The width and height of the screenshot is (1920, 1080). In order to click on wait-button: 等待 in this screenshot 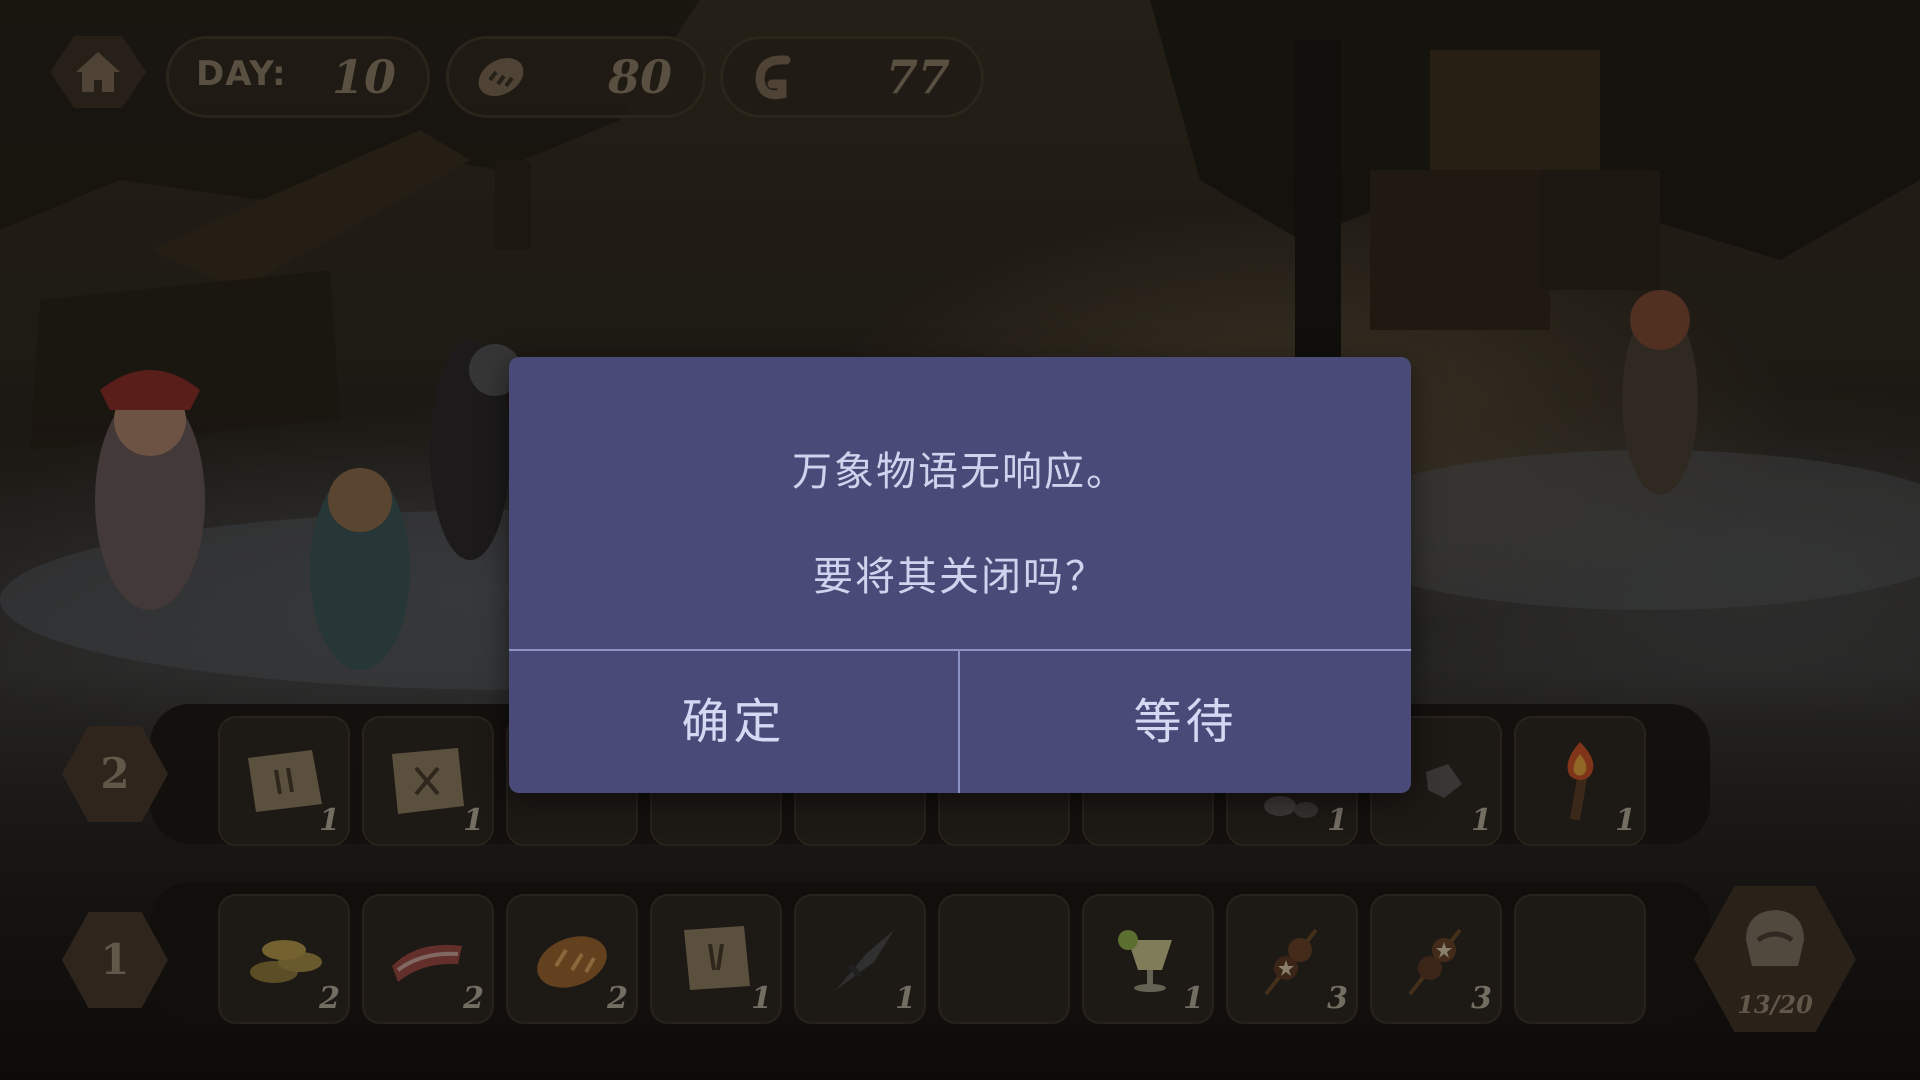, I will do `click(1185, 722)`.